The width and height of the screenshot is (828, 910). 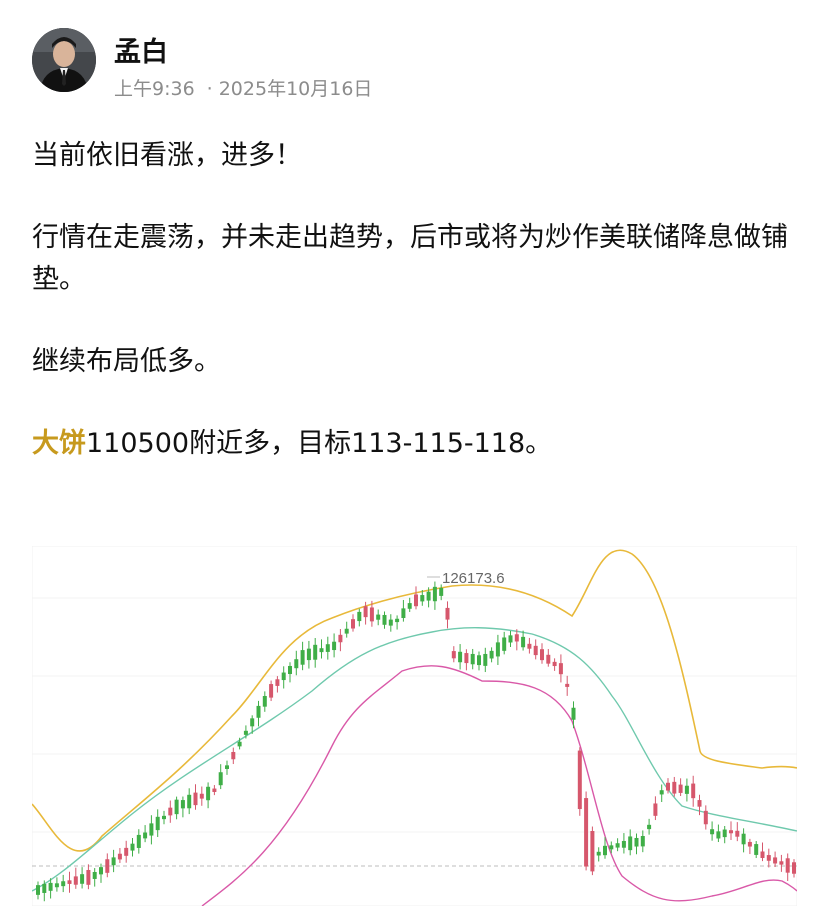 I want to click on post-date: 2025年10月16日, so click(x=295, y=89).